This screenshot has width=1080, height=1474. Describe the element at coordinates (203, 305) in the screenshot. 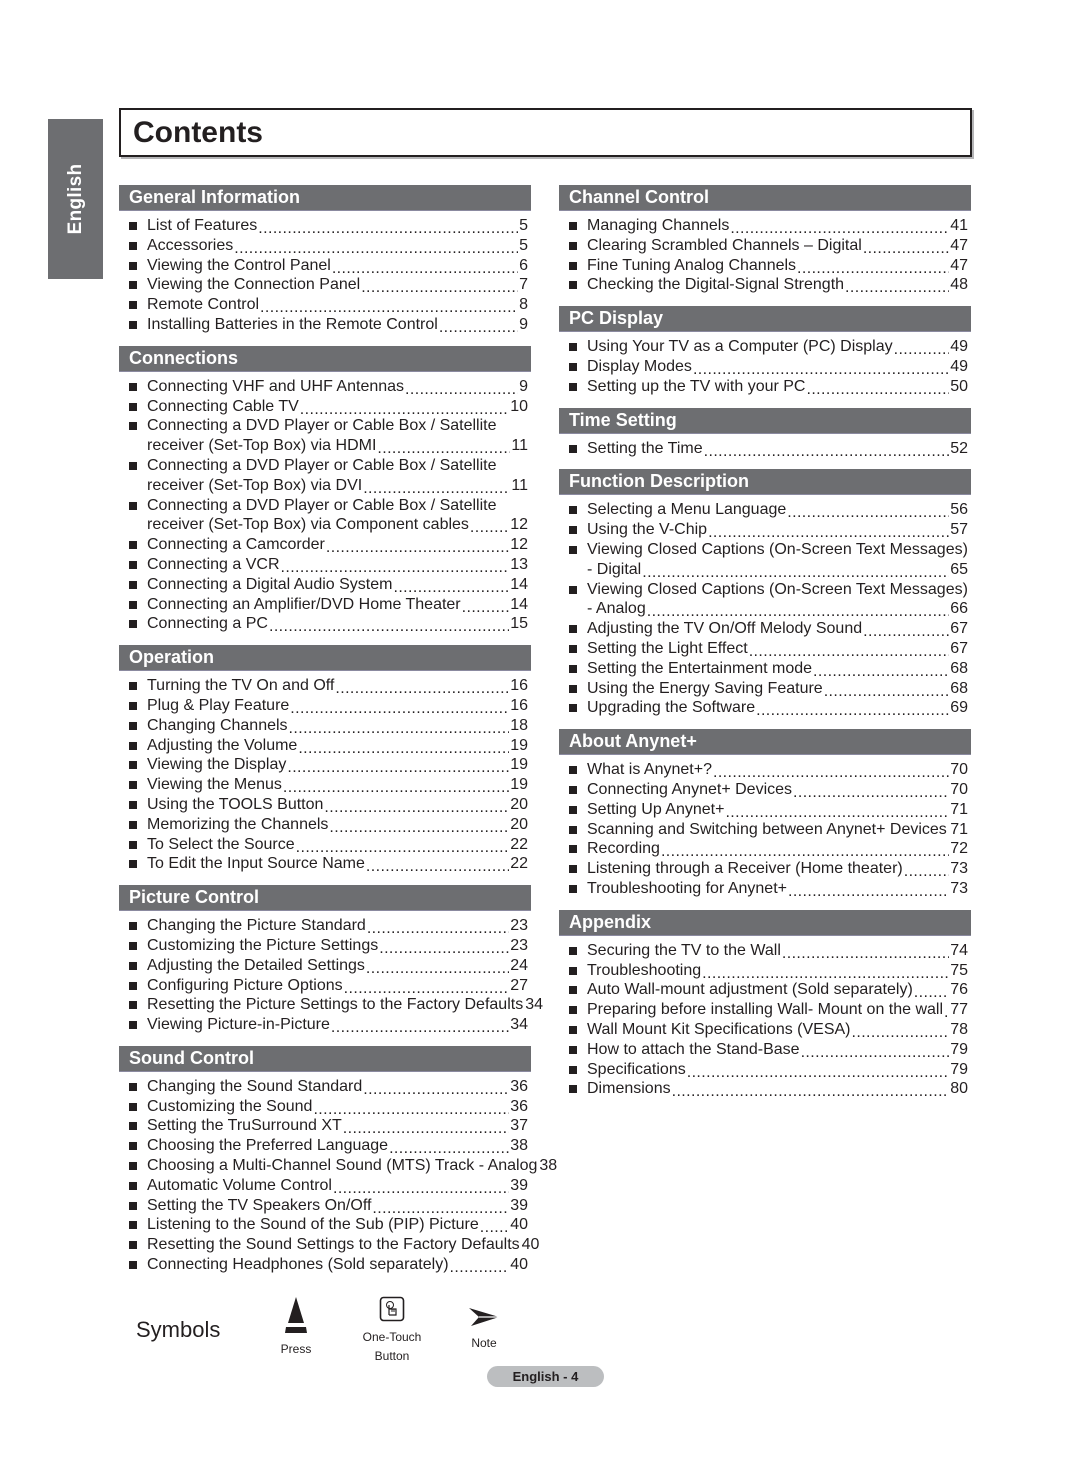

I see `toc-entry-title: Remote Control` at that location.